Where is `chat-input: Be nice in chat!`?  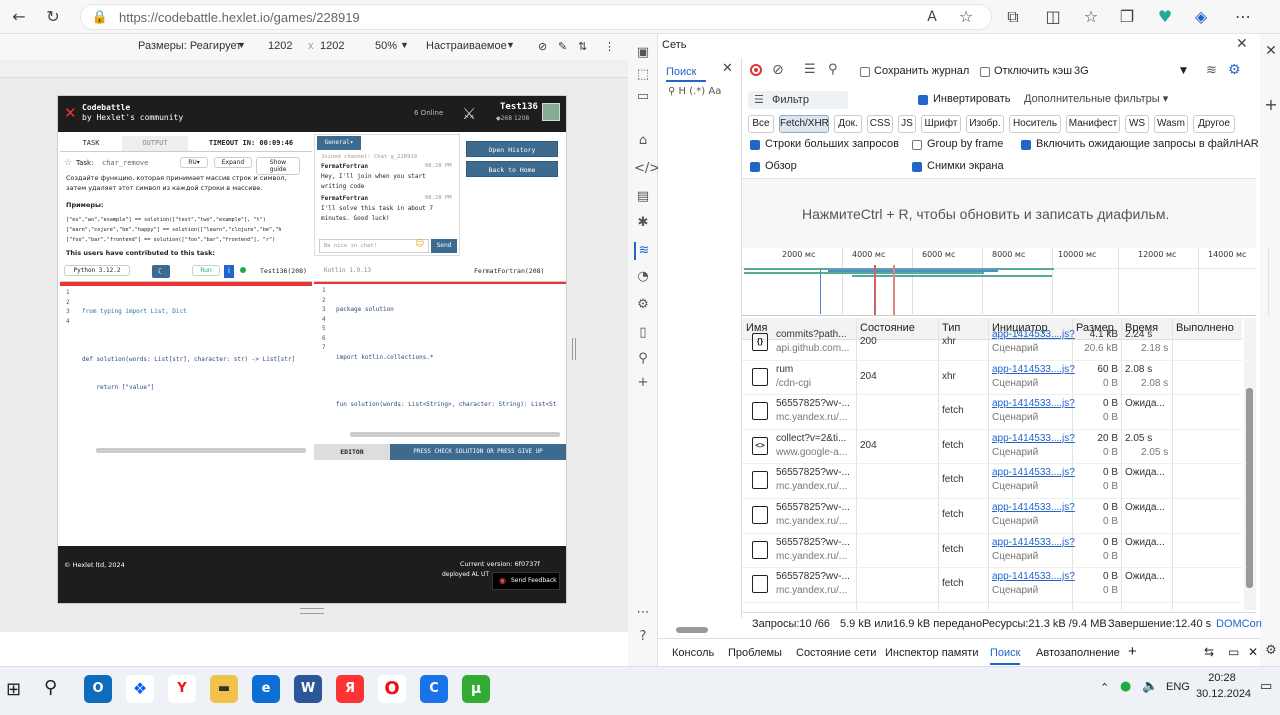 chat-input: Be nice in chat! is located at coordinates (374, 246).